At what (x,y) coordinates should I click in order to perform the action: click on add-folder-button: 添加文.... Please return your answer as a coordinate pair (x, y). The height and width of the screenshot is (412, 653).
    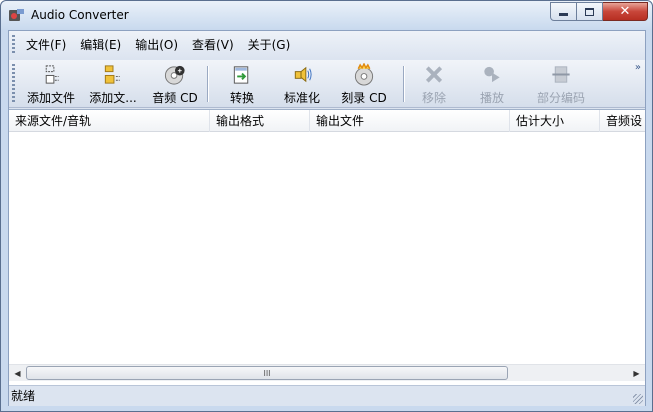
    Looking at the image, I should click on (113, 84).